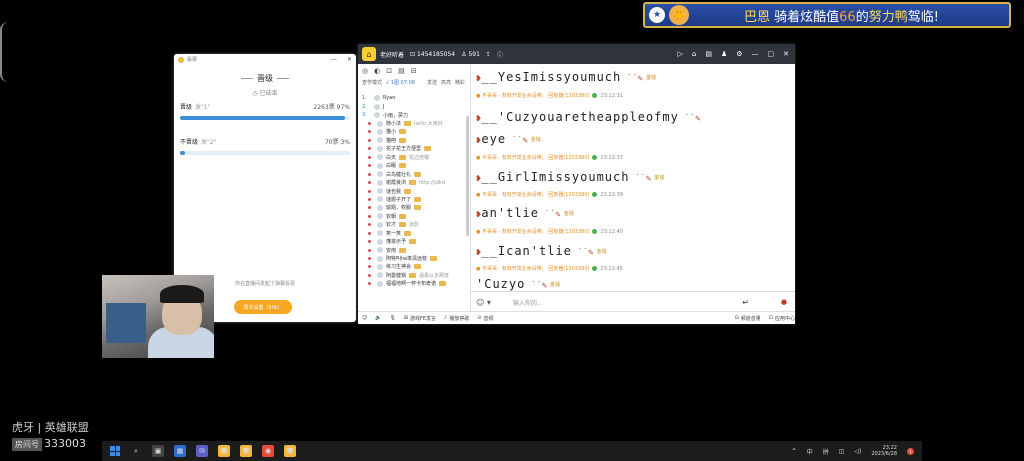 This screenshot has width=1024, height=461. I want to click on user-list-item: 随小法 hello 大家好, so click(414, 123).